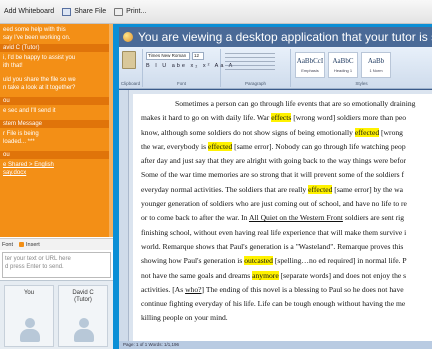  What do you see at coordinates (29, 11) in the screenshot?
I see `add-whiteboard-button: Add Whiteboard` at bounding box center [29, 11].